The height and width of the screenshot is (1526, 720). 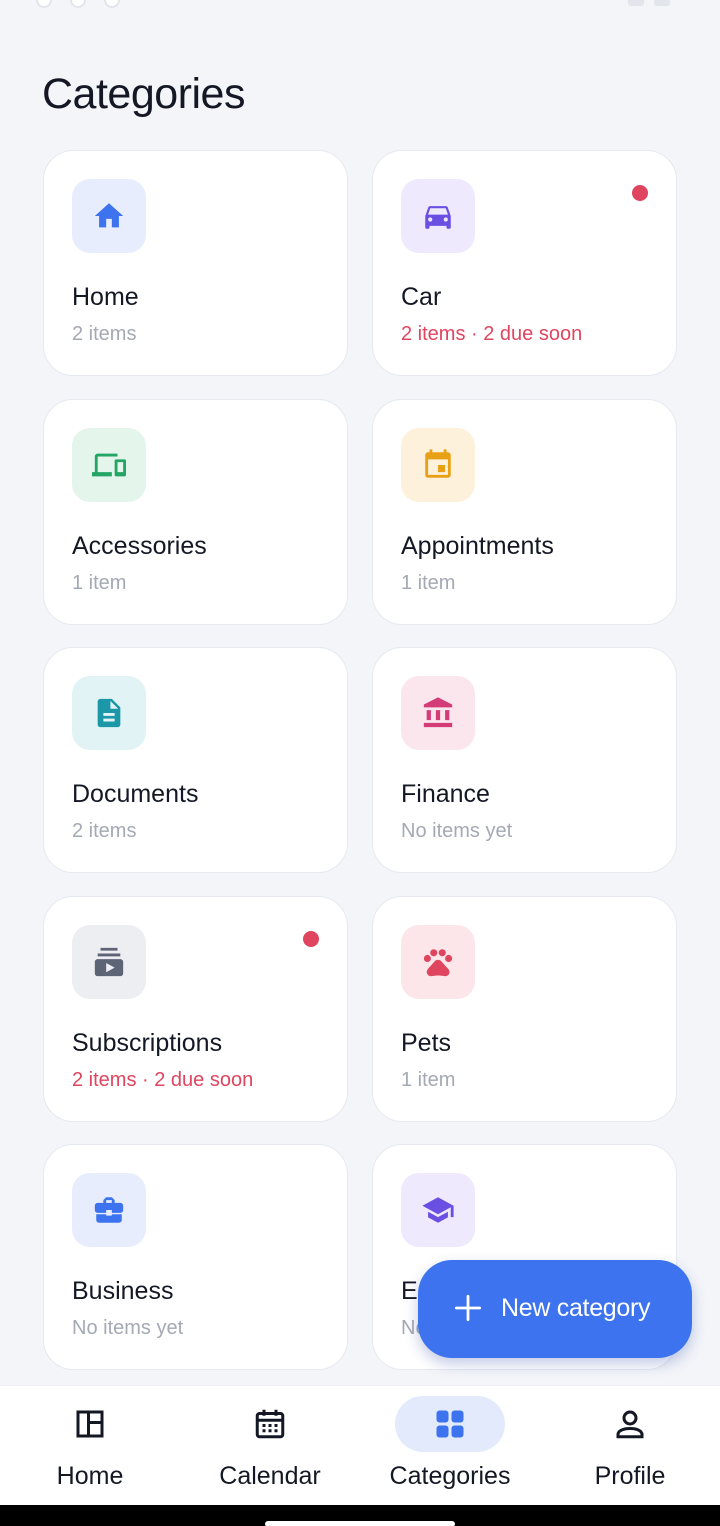 What do you see at coordinates (123, 1291) in the screenshot?
I see `category-name: Business` at bounding box center [123, 1291].